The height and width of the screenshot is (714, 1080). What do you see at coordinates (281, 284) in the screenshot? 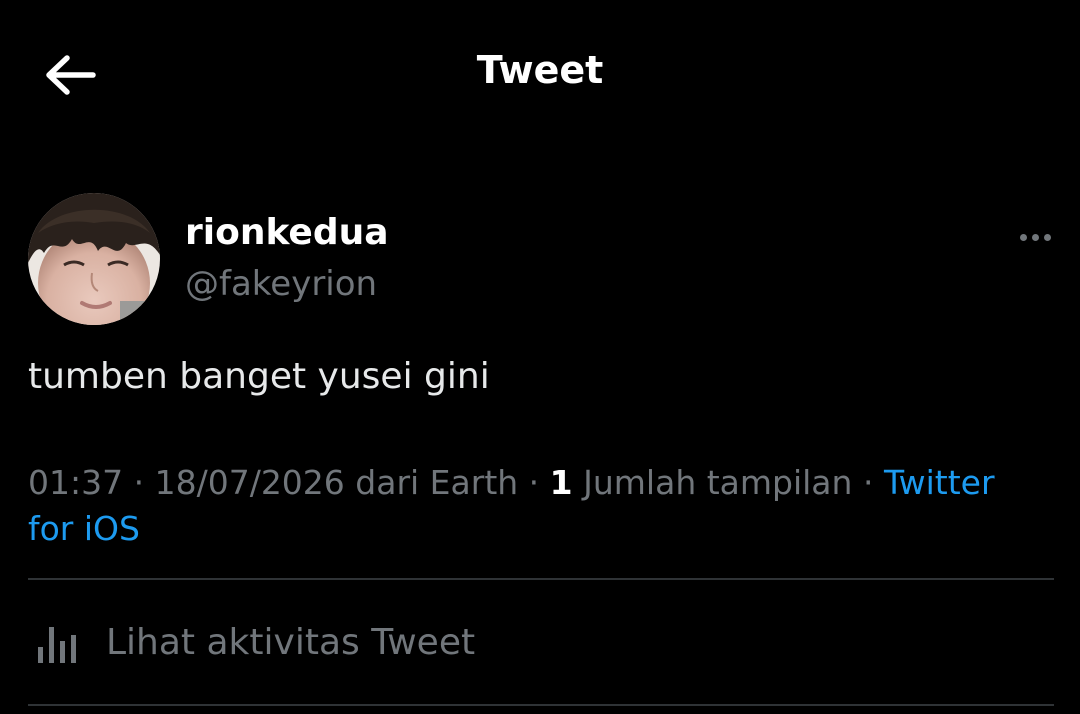
I see `author-handle: @fakeyrion` at bounding box center [281, 284].